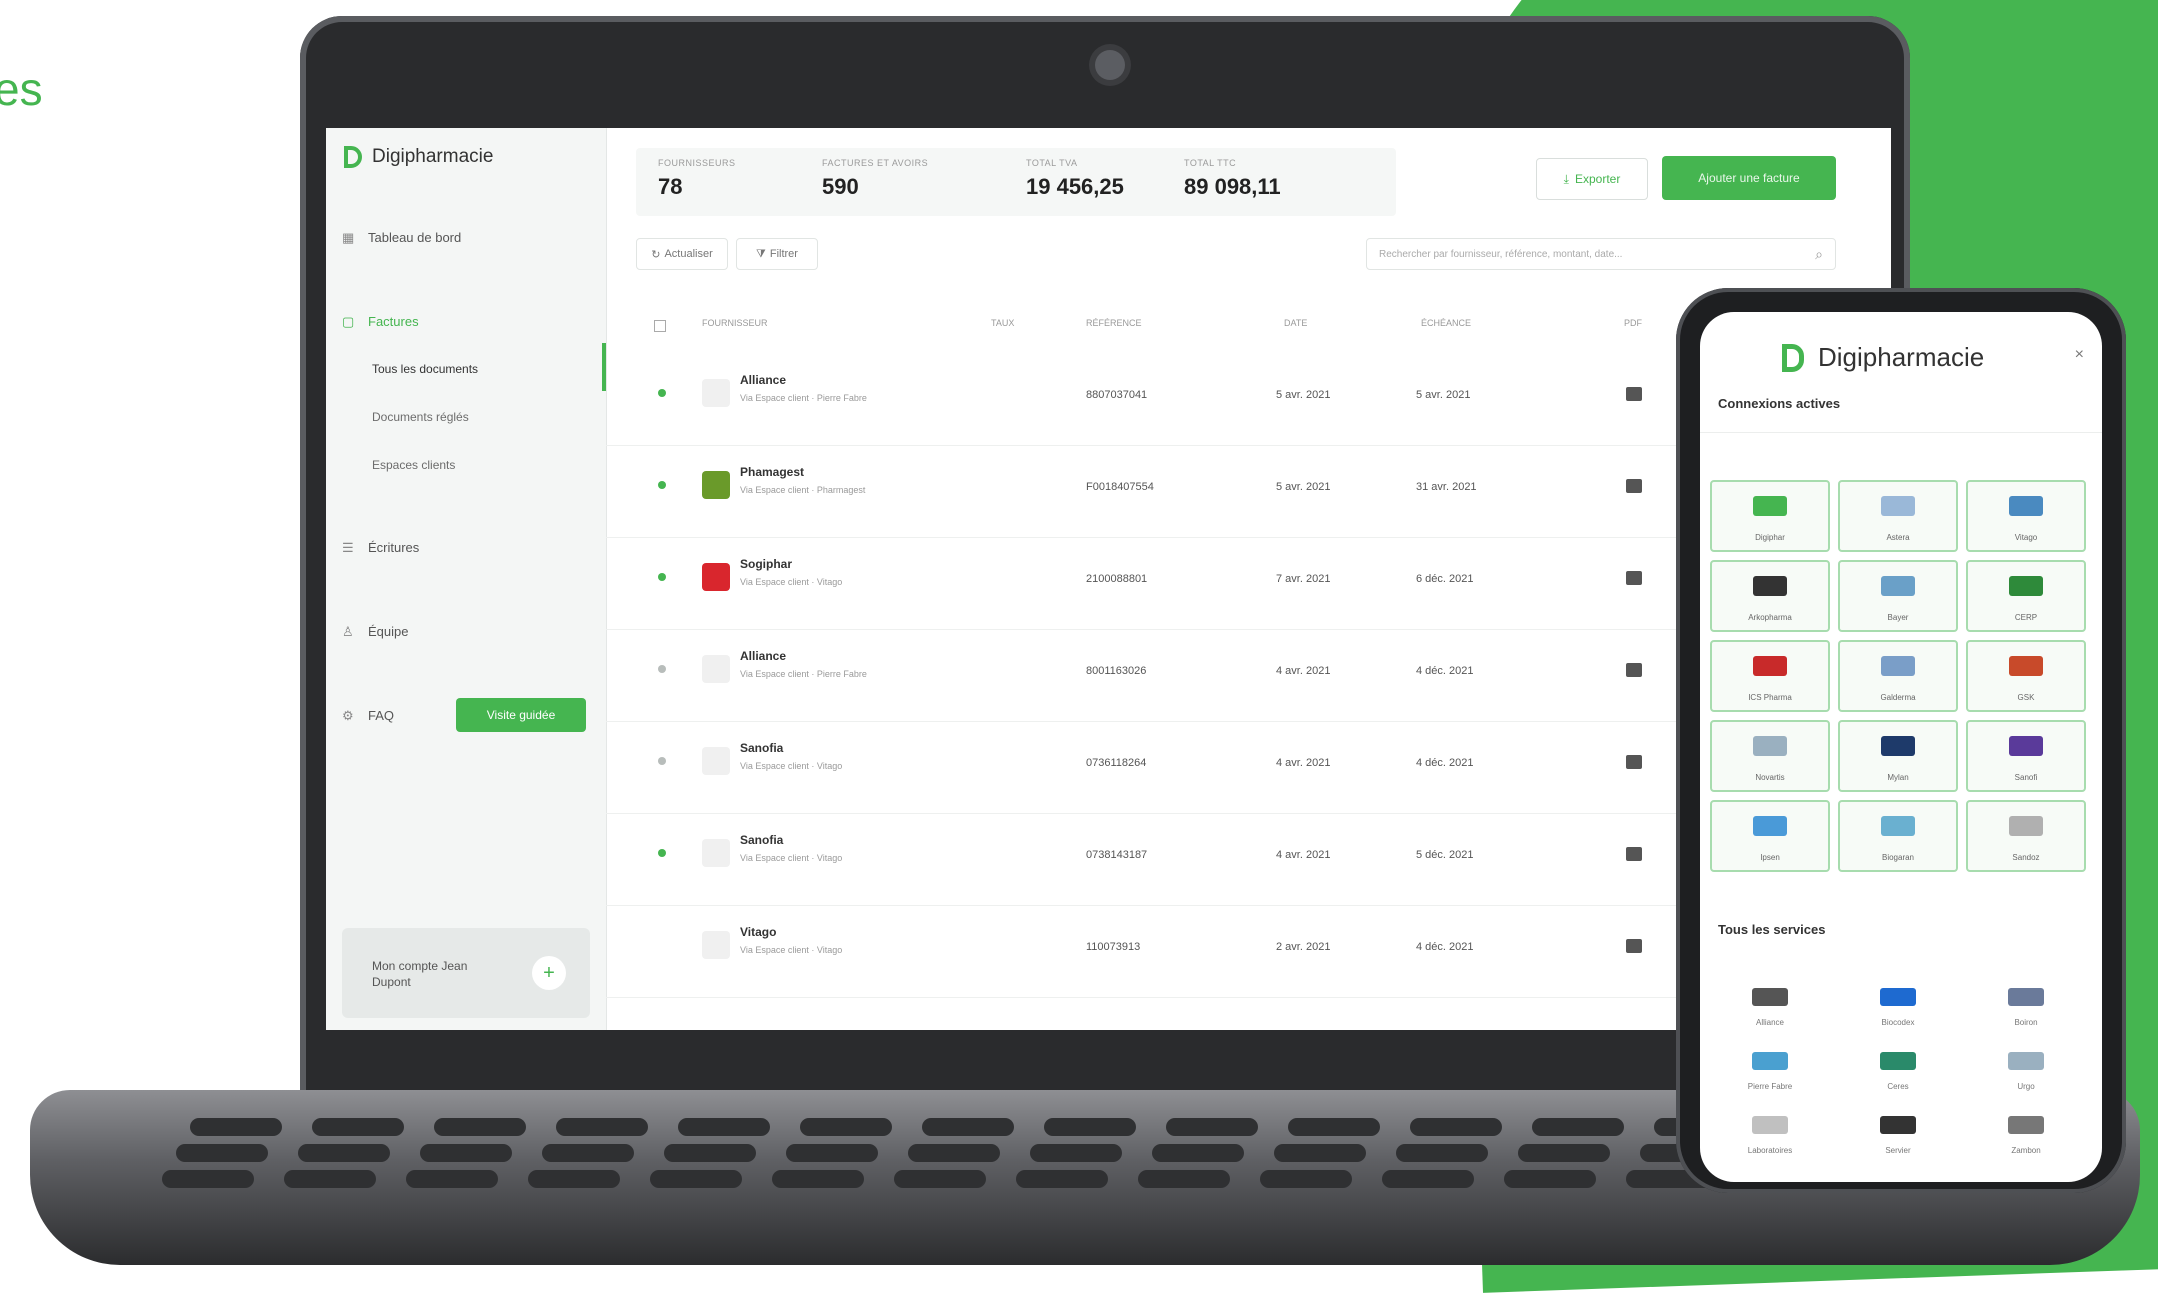 Image resolution: width=2158 pixels, height=1293 pixels. What do you see at coordinates (1114, 323) in the screenshot?
I see `column-reference: RÉFÉRENCE` at bounding box center [1114, 323].